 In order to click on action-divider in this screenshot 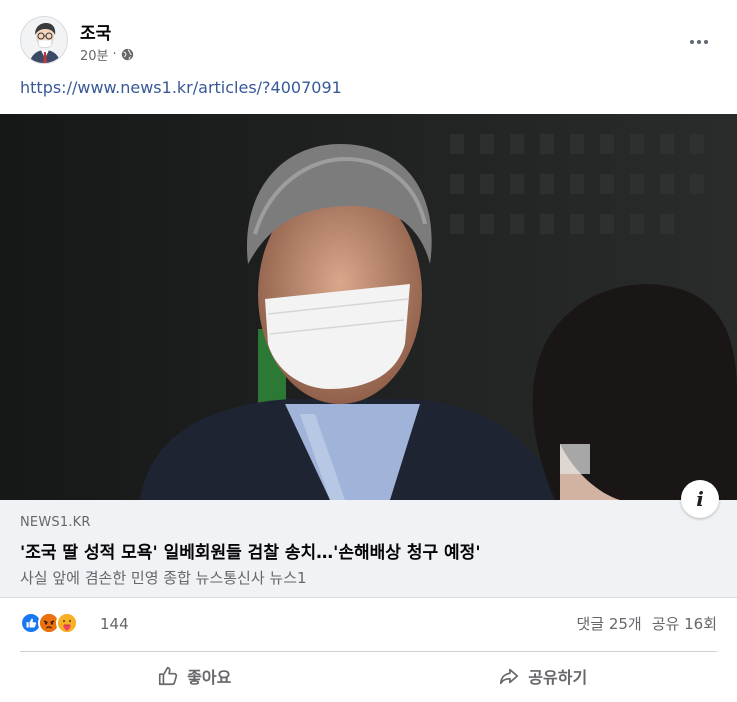, I will do `click(368, 651)`.